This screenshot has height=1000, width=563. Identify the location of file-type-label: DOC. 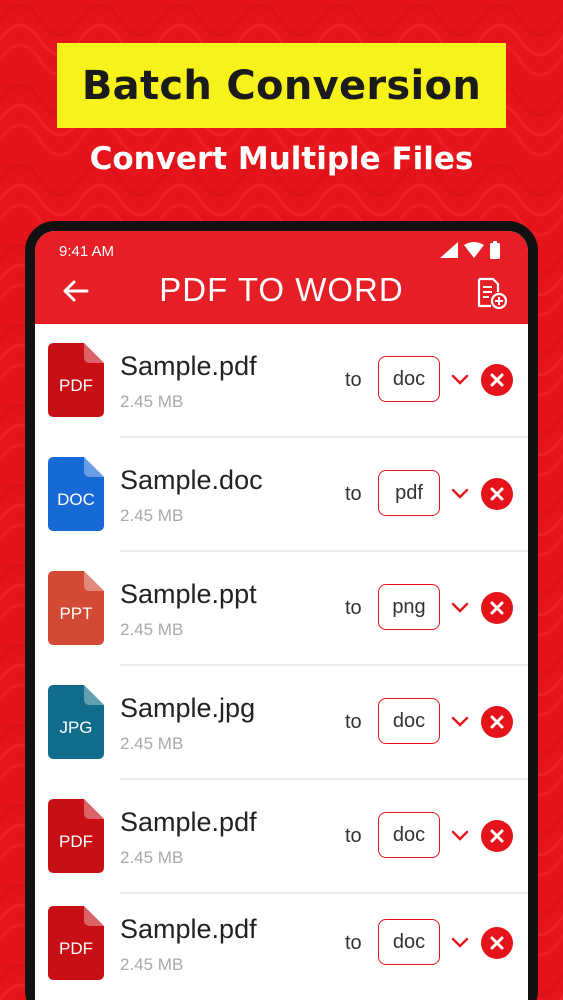
(76, 499).